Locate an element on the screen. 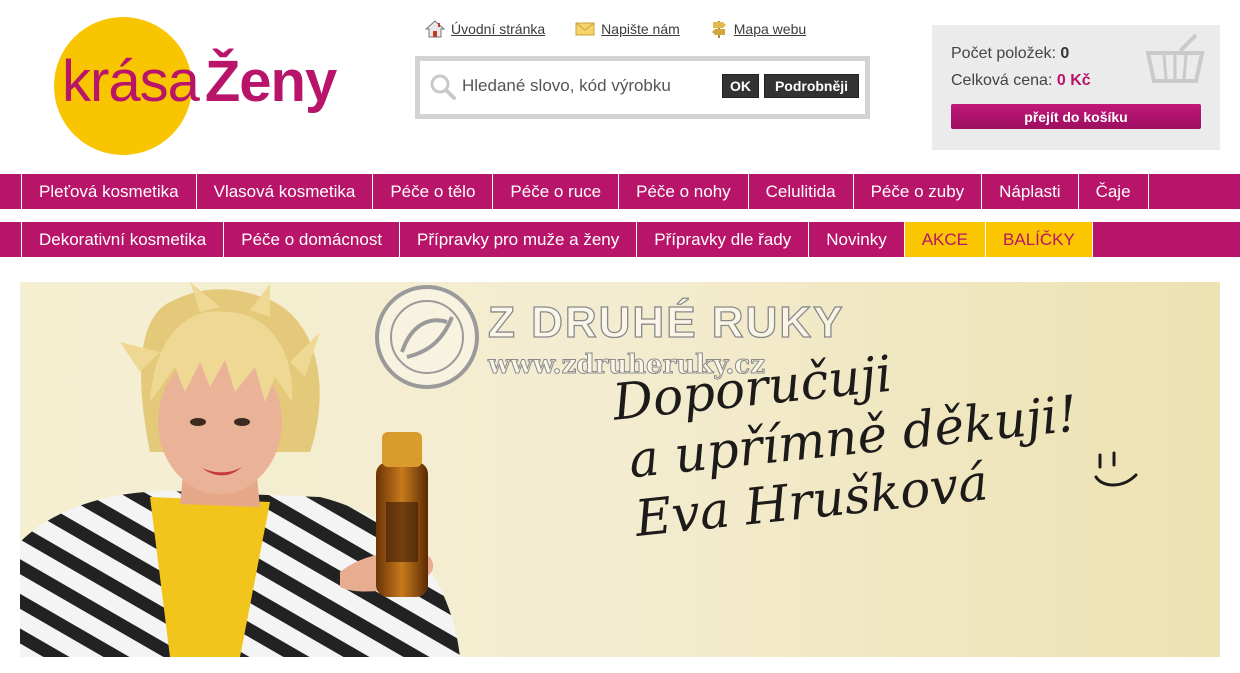 The width and height of the screenshot is (1240, 673). basket-icon is located at coordinates (1175, 58).